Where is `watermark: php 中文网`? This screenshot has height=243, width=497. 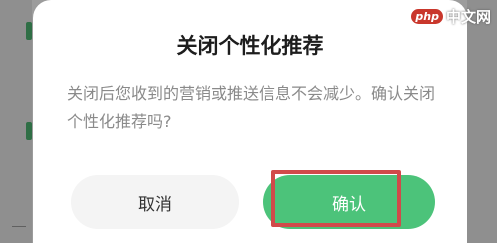
watermark: php 中文网 is located at coordinates (451, 16).